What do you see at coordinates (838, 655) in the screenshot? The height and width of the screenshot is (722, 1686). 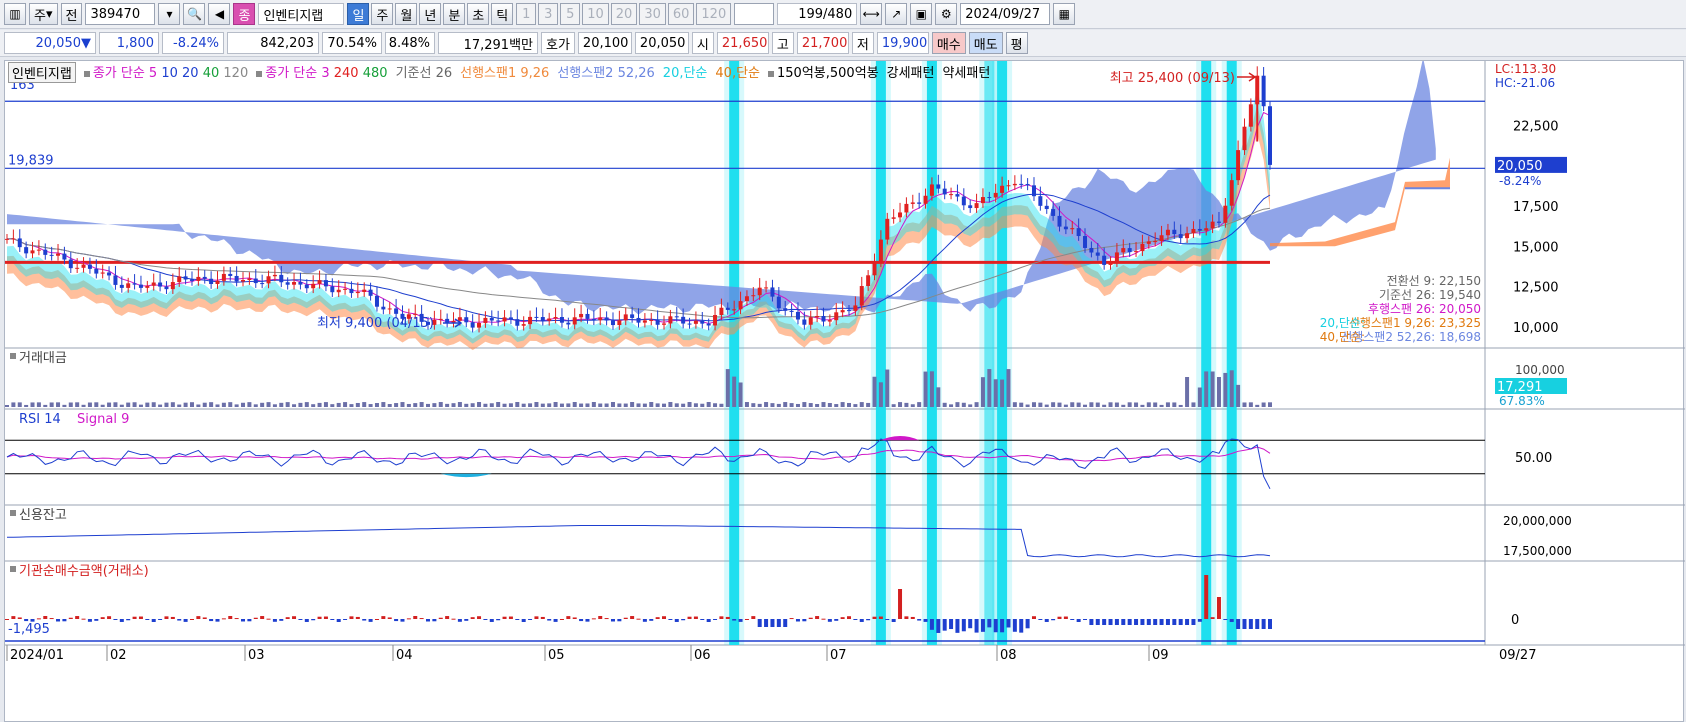 I see `xaxis-label-6: 07` at bounding box center [838, 655].